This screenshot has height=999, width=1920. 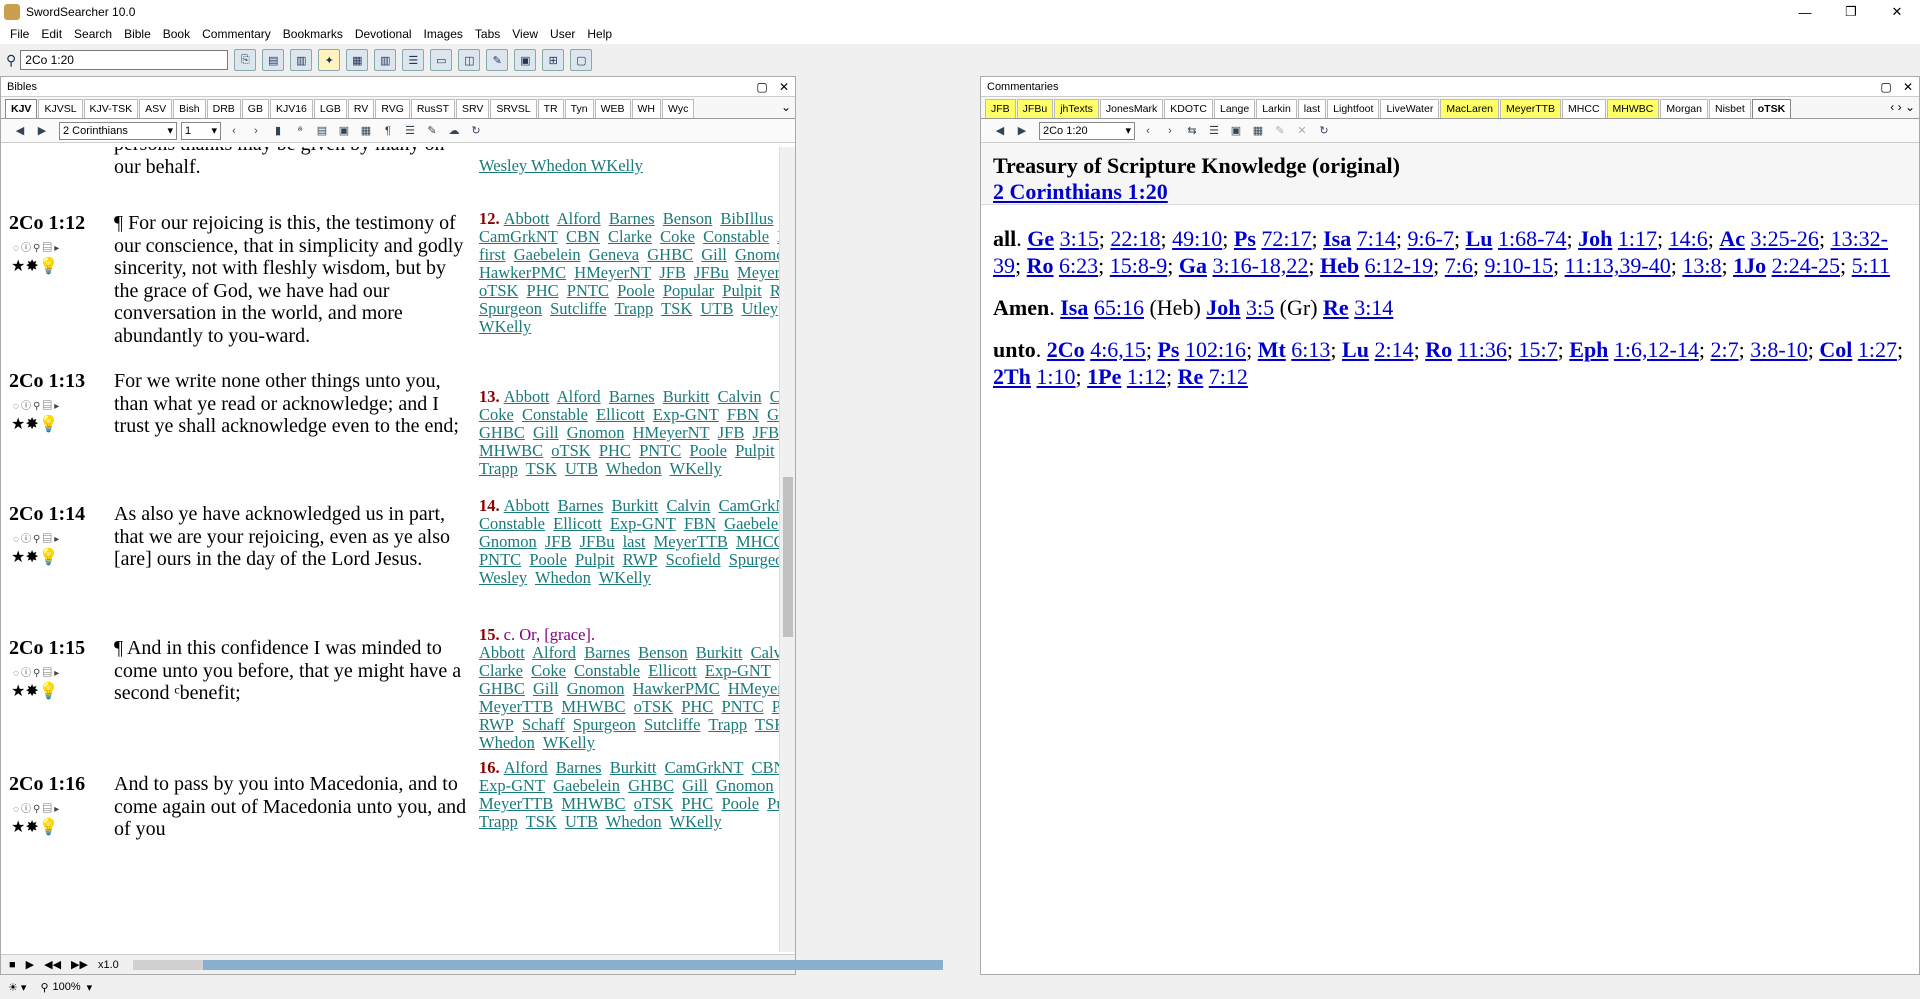 I want to click on commentary-link: Wesley, so click(x=503, y=577).